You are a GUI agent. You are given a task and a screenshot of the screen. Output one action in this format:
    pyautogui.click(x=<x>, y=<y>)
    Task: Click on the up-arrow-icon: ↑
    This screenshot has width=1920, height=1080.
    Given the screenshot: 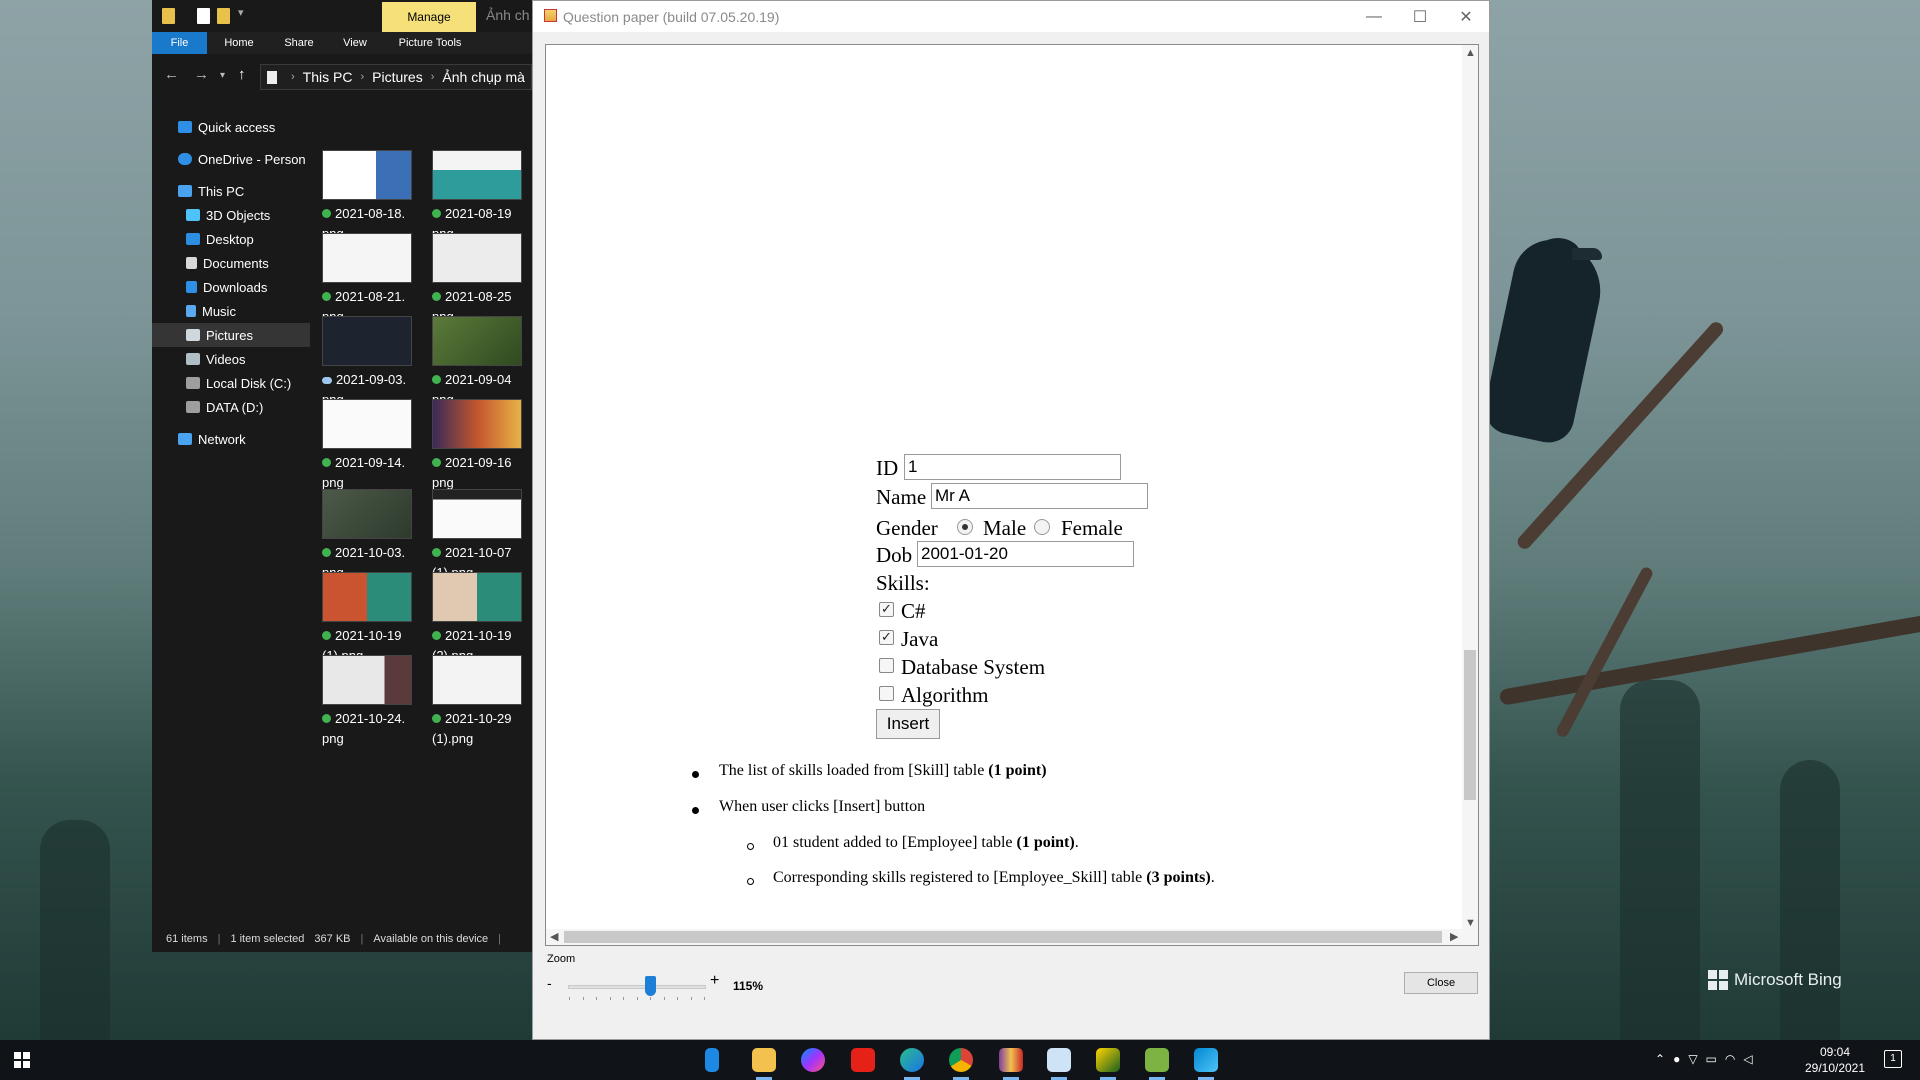 What is the action you would take?
    pyautogui.click(x=242, y=74)
    